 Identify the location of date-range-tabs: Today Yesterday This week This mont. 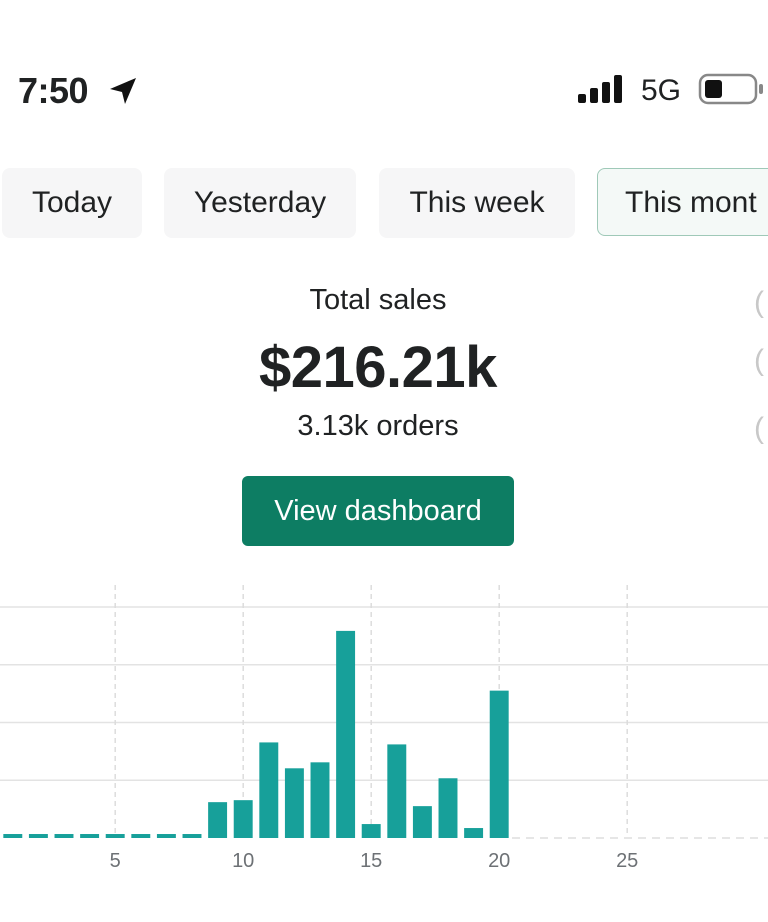
(384, 204).